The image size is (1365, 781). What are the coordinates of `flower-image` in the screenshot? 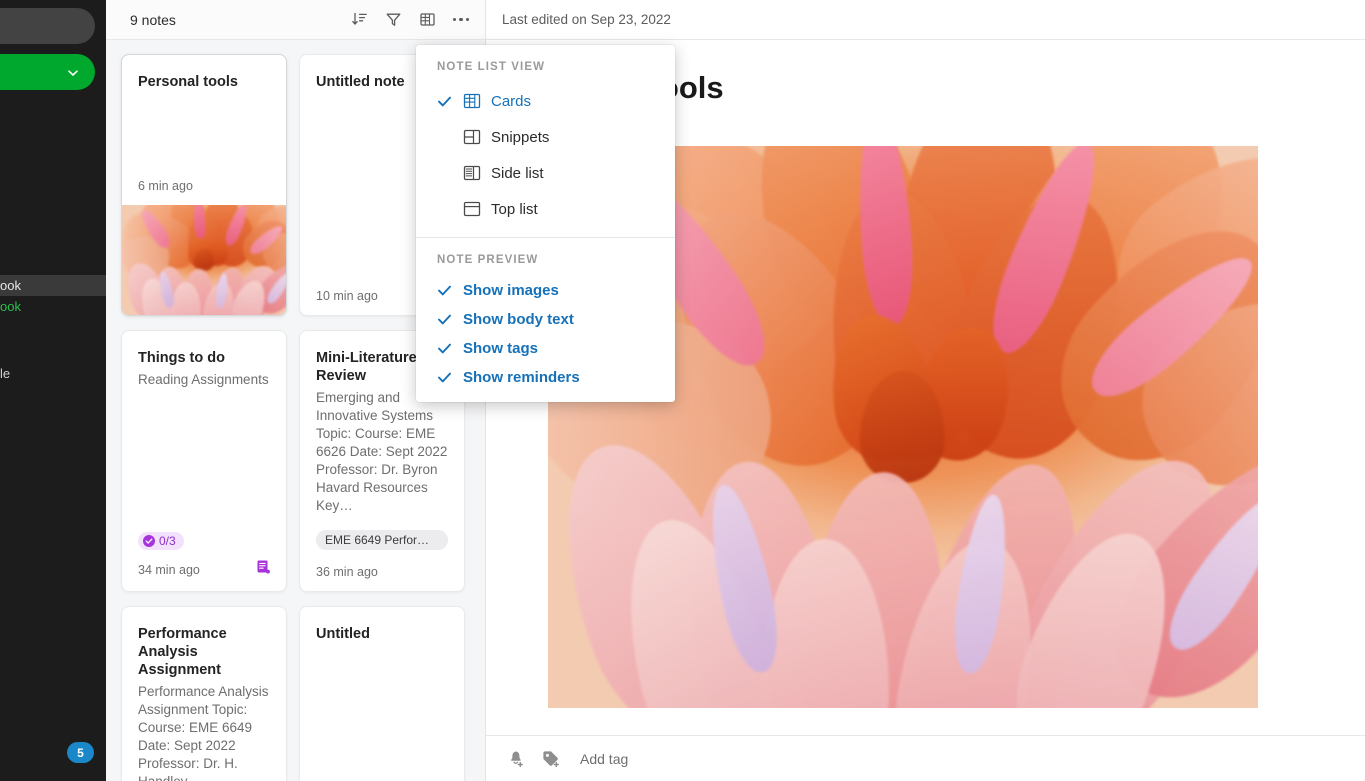 It's located at (204, 260).